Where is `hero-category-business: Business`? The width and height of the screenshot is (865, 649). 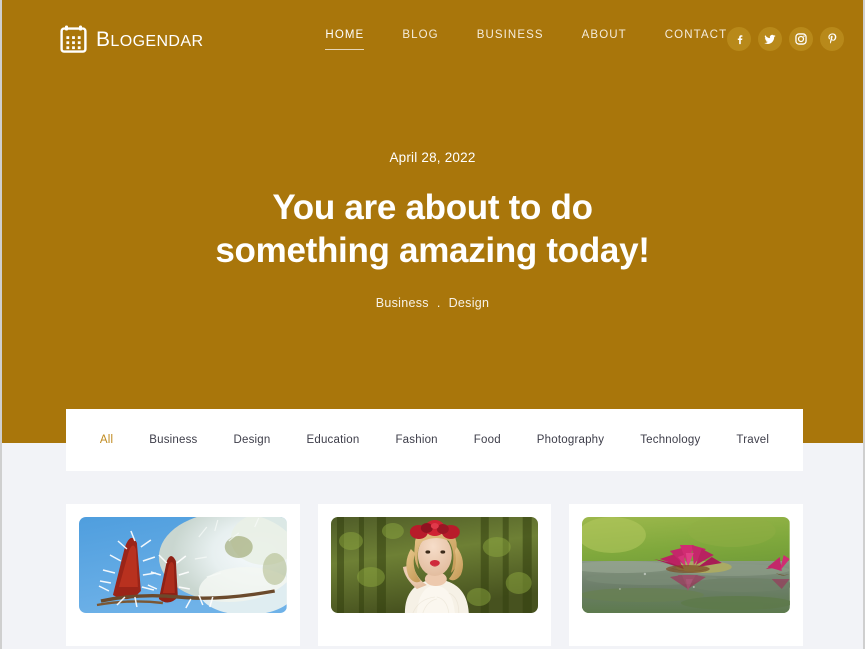 hero-category-business: Business is located at coordinates (402, 303).